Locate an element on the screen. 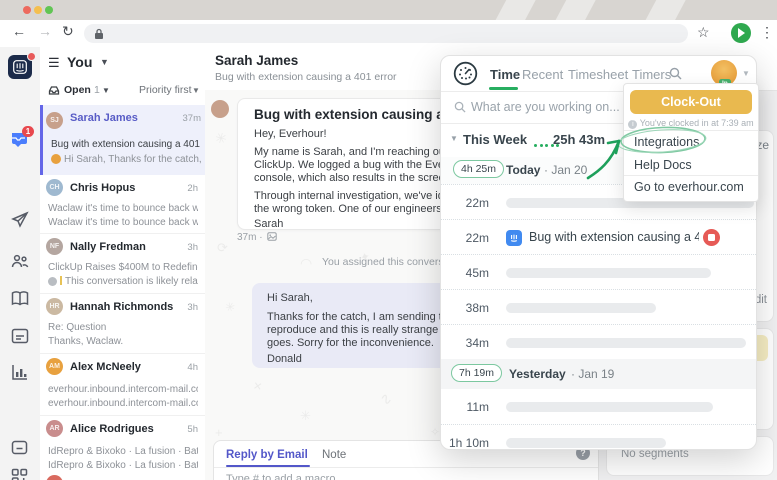 The image size is (777, 480). time-entry-row: 1h 10m is located at coordinates (598, 437).